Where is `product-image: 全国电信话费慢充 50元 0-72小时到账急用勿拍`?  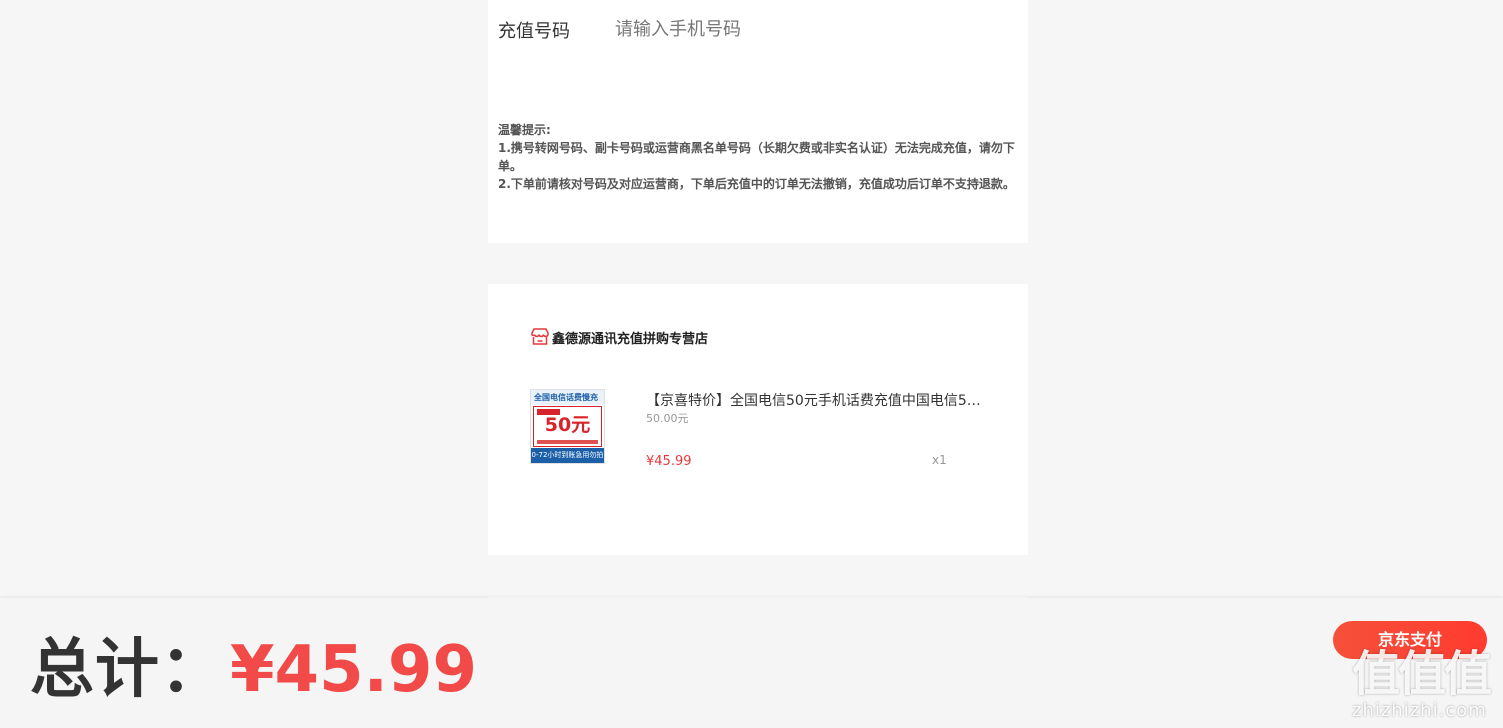
product-image: 全国电信话费慢充 50元 0-72小时到账急用勿拍 is located at coordinates (567, 426).